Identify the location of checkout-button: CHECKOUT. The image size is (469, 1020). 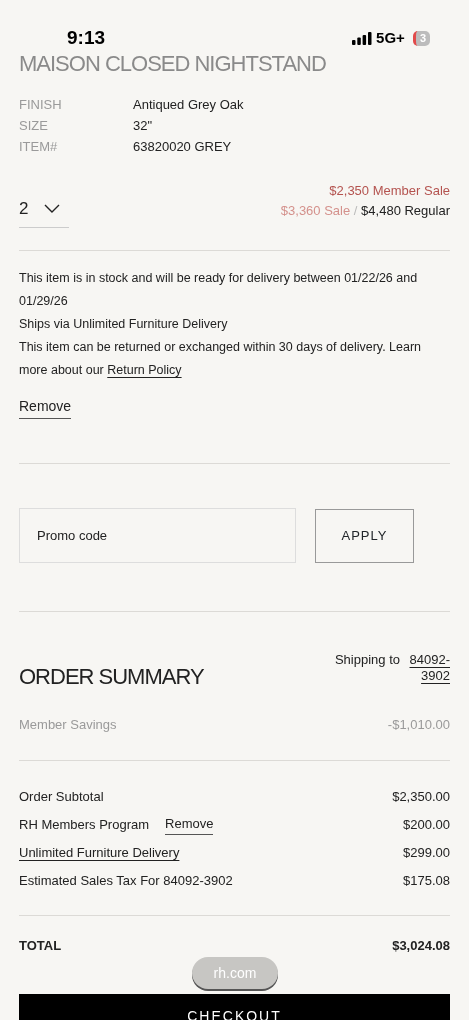
(234, 1007).